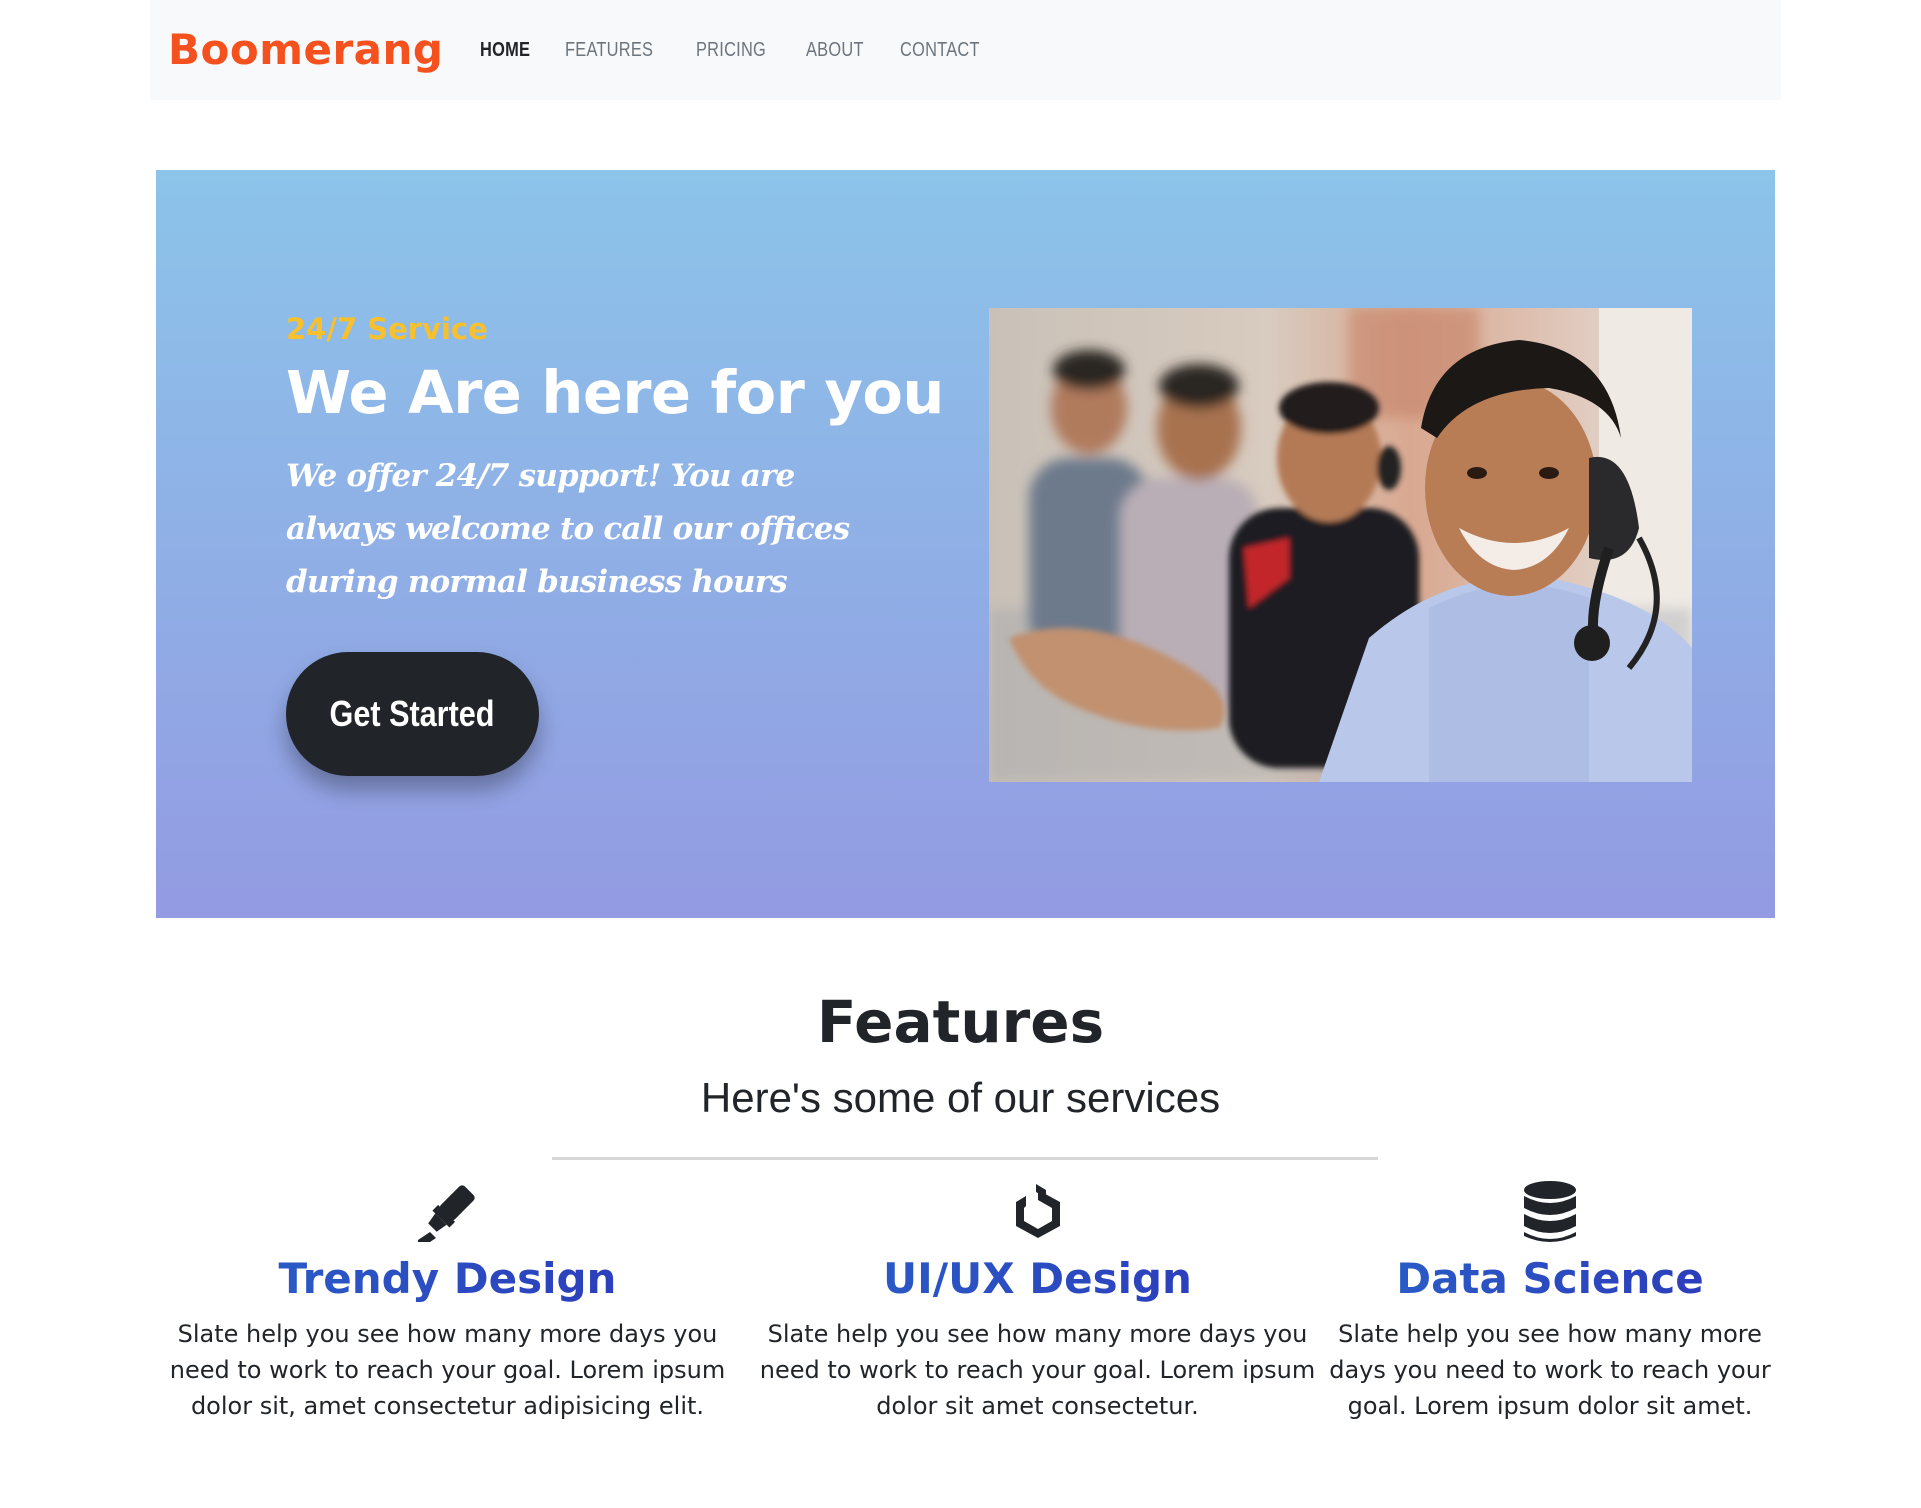  What do you see at coordinates (447, 1212) in the screenshot?
I see `highlighter-icon` at bounding box center [447, 1212].